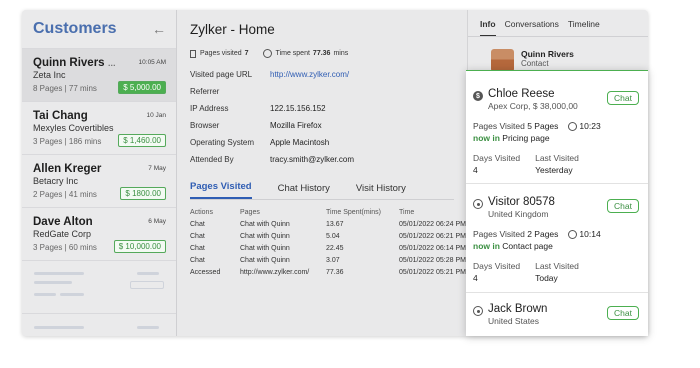  Describe the element at coordinates (62, 234) in the screenshot. I see `customer-org: RedGate Corp` at that location.